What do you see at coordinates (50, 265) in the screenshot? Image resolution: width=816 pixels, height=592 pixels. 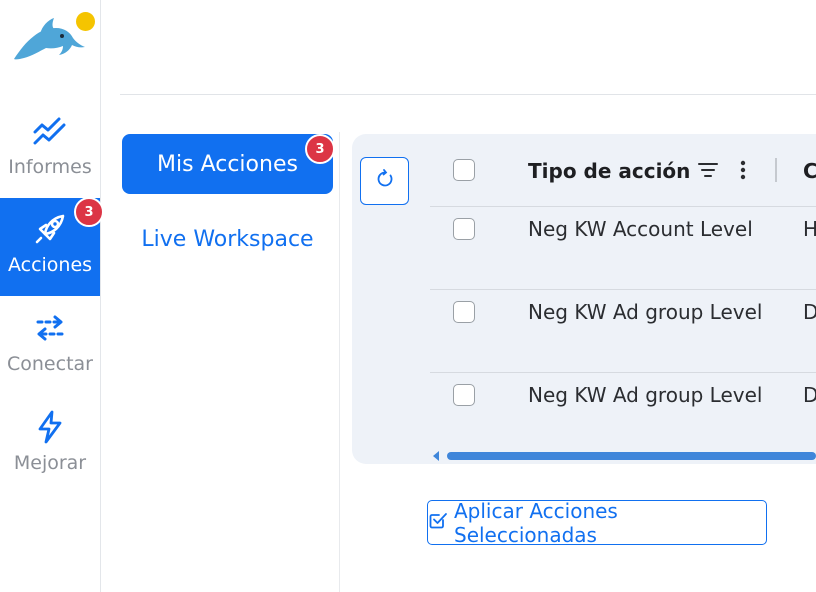 I see `sidebar-item-label: Acciones` at bounding box center [50, 265].